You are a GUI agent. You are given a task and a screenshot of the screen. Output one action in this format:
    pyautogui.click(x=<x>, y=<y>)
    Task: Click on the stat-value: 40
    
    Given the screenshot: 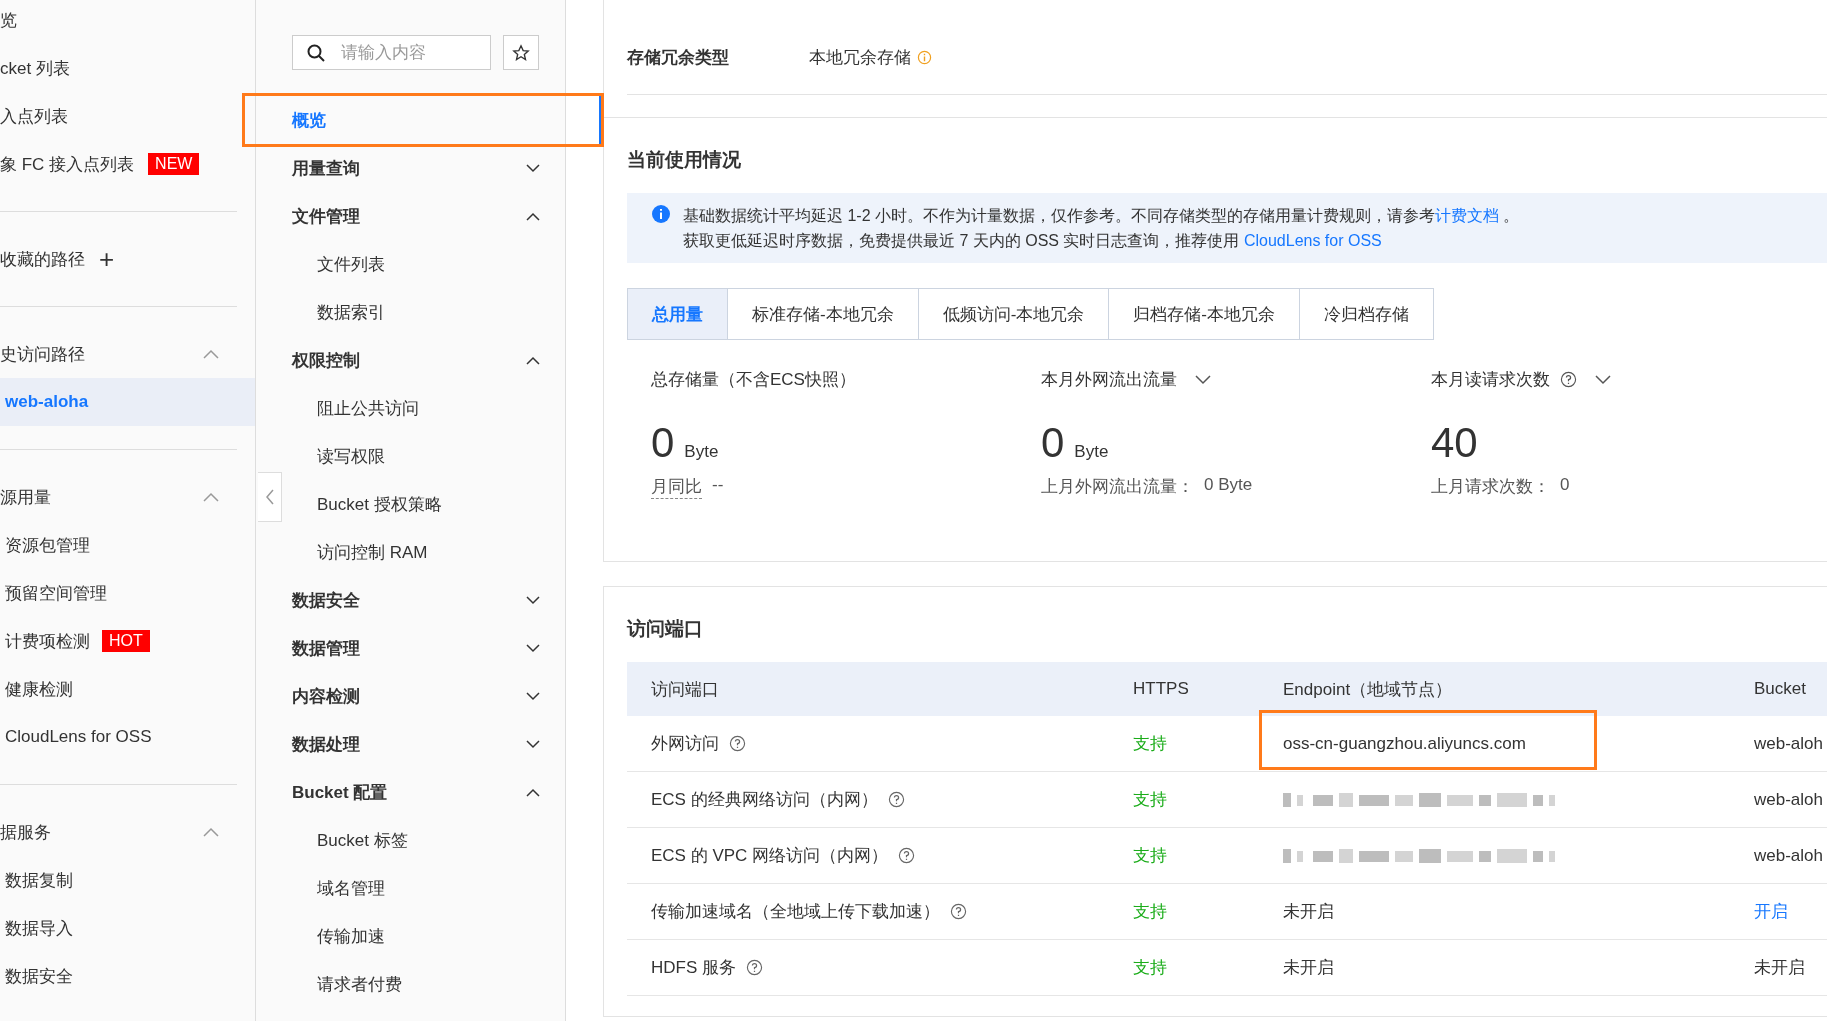 What is the action you would take?
    pyautogui.click(x=1454, y=443)
    